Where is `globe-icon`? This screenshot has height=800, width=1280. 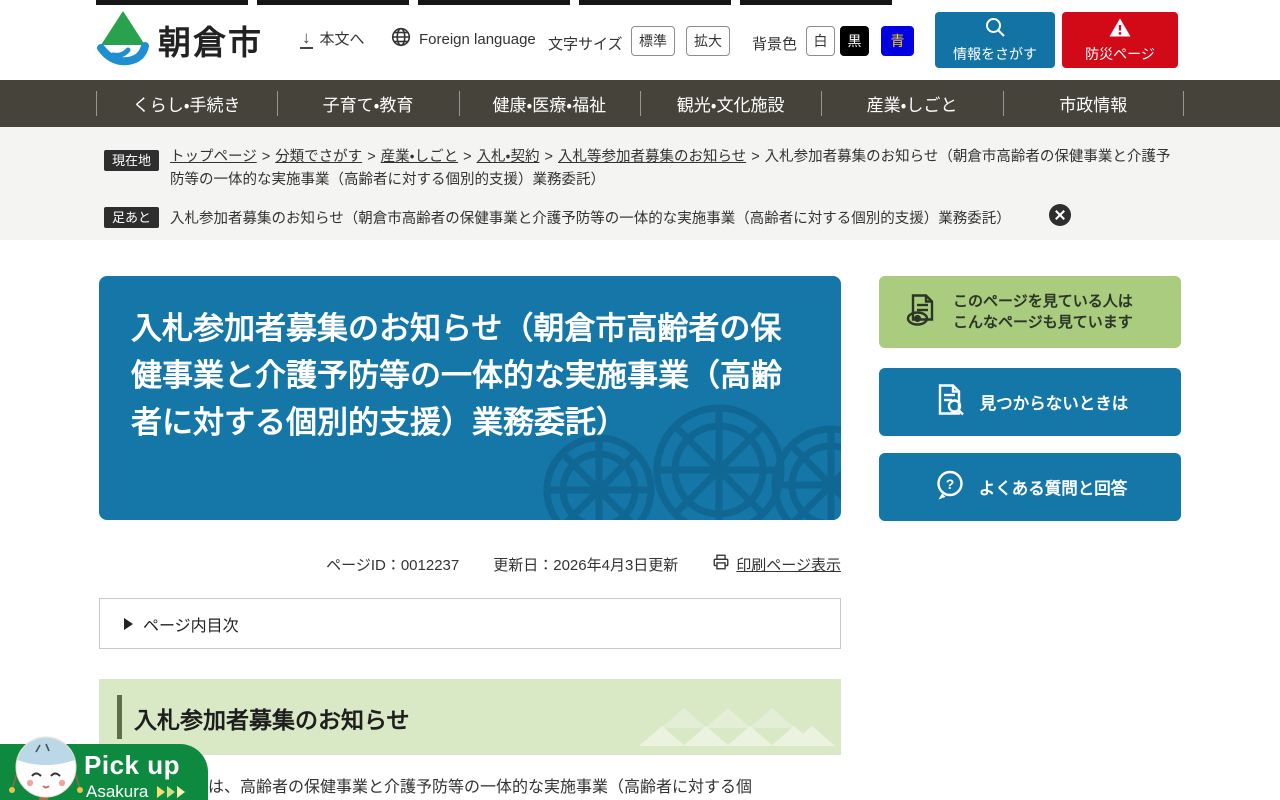 globe-icon is located at coordinates (401, 39).